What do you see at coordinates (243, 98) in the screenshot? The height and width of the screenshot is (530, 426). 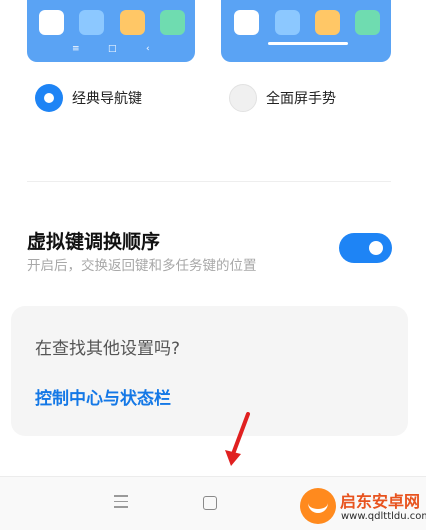 I see `gesture-nav-radio` at bounding box center [243, 98].